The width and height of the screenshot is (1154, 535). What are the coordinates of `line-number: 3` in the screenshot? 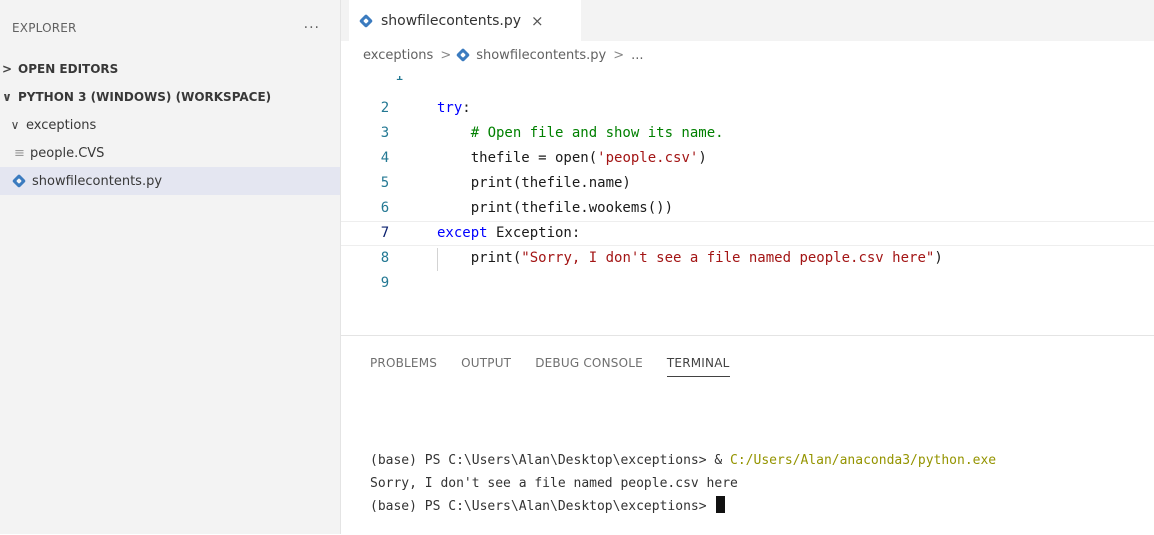 It's located at (385, 133).